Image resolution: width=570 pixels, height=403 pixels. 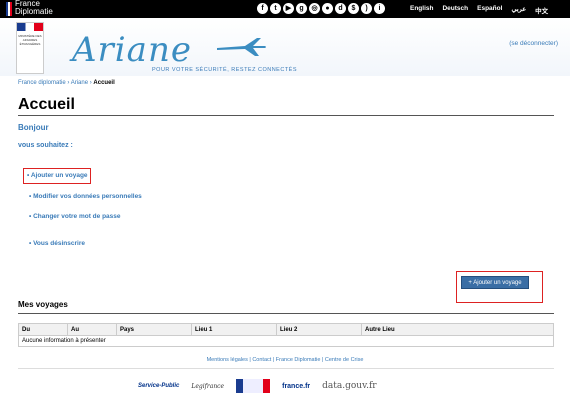 What do you see at coordinates (327, 8) in the screenshot?
I see `flickr-icon: ●` at bounding box center [327, 8].